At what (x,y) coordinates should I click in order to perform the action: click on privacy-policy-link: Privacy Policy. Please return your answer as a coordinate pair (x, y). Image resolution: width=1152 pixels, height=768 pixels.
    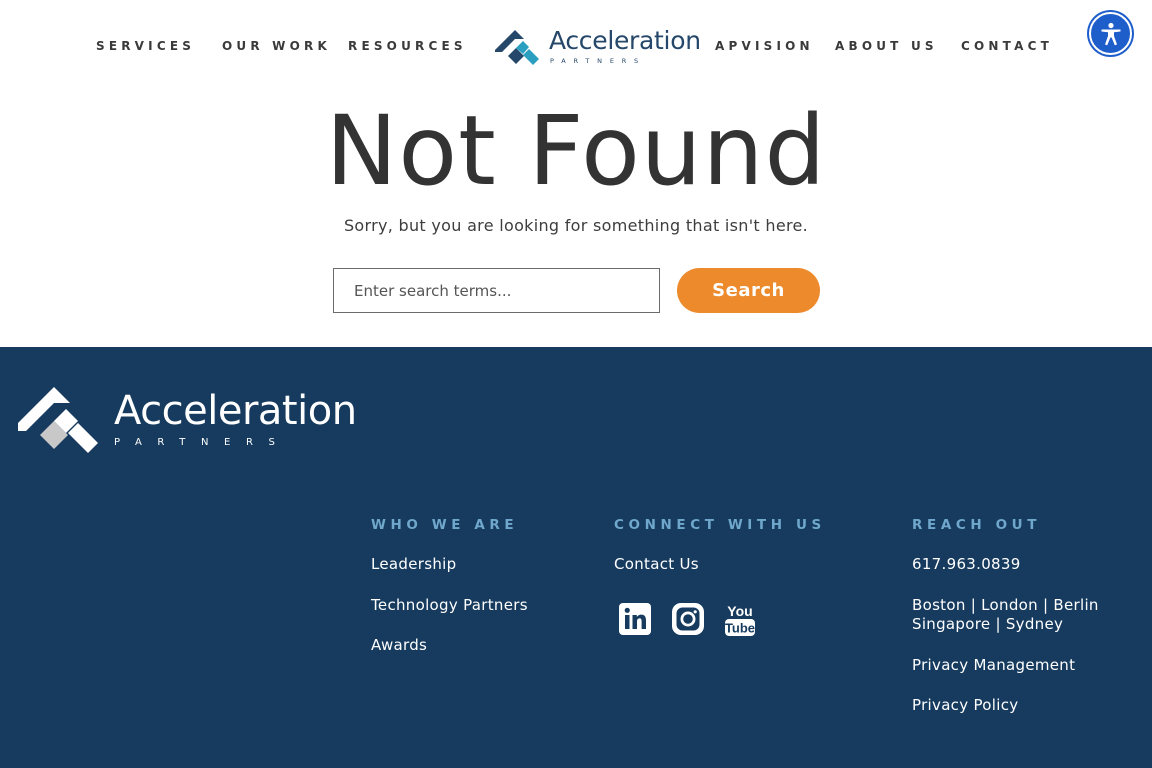
    Looking at the image, I should click on (965, 705).